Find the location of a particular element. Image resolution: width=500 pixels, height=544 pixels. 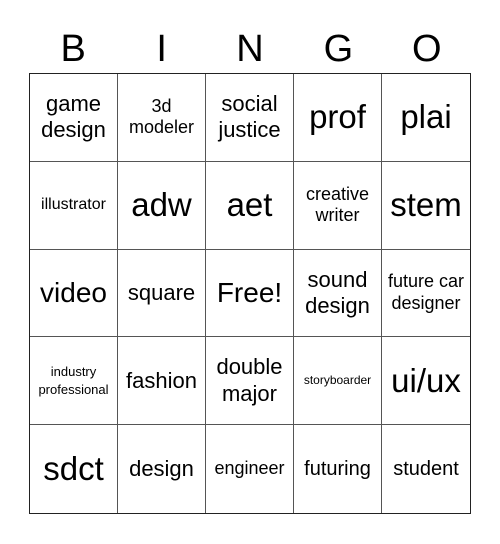

bingo-cell: stem is located at coordinates (426, 206).